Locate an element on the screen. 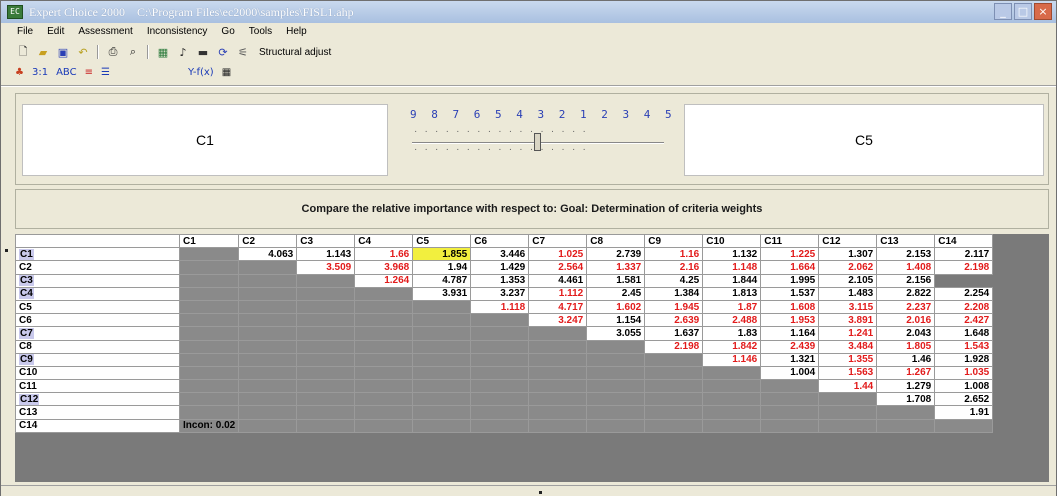 Image resolution: width=1057 pixels, height=496 pixels. judgment-cell: 1.264 is located at coordinates (384, 280).